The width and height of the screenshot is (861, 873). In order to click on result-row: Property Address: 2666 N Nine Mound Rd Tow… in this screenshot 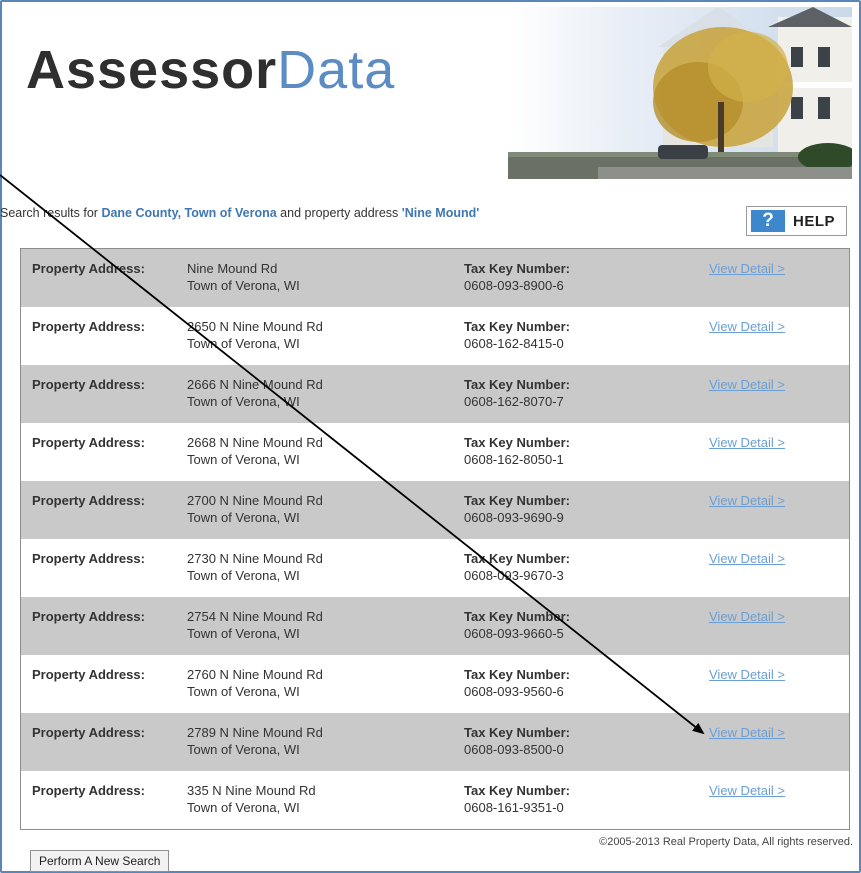, I will do `click(435, 394)`.